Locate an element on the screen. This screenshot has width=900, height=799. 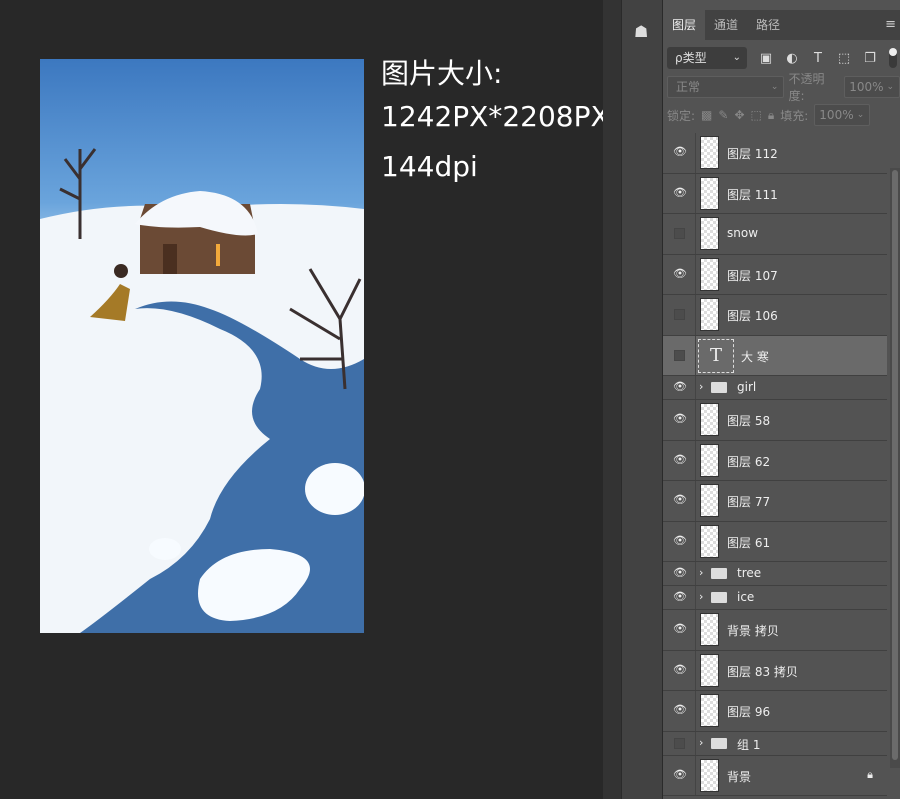
layer-name: snow is located at coordinates (743, 233).